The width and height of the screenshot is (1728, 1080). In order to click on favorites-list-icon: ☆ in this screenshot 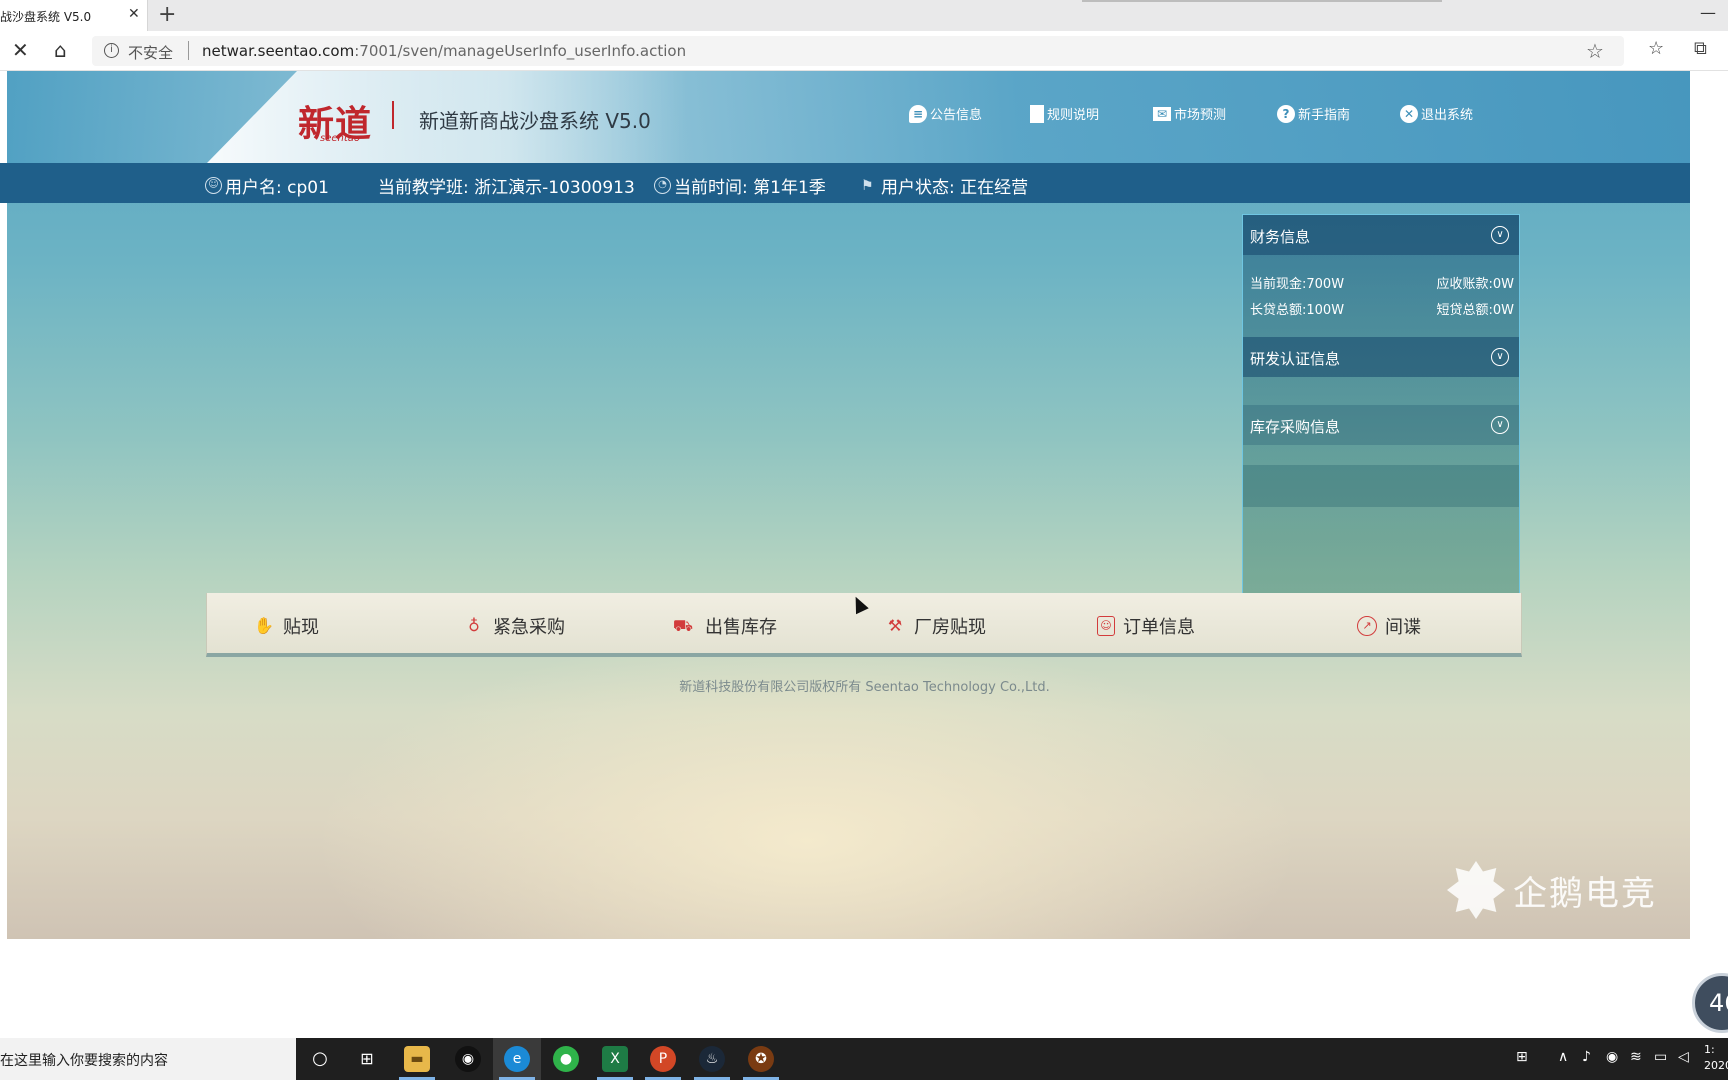, I will do `click(1656, 48)`.